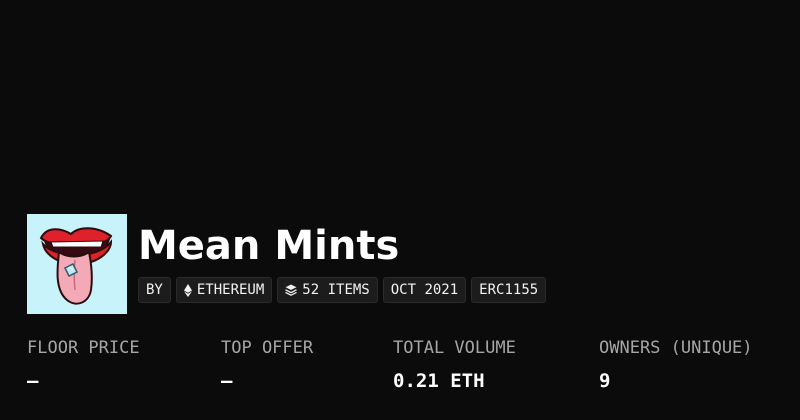 This screenshot has width=800, height=420. What do you see at coordinates (291, 290) in the screenshot?
I see `layers-icon` at bounding box center [291, 290].